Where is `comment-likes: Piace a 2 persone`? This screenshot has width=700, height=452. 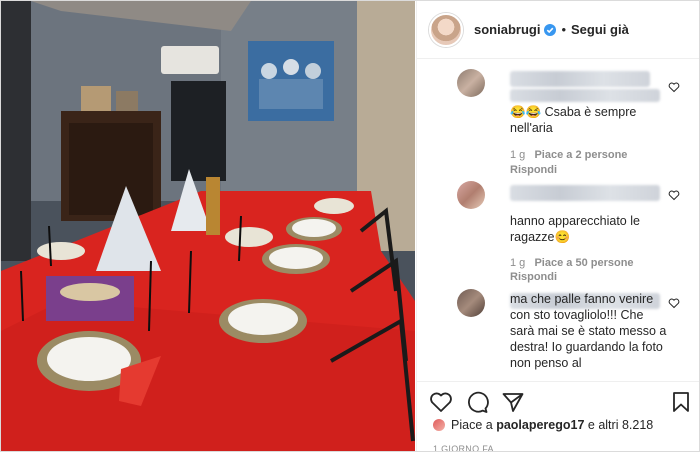
comment-likes: Piace a 2 persone is located at coordinates (580, 155).